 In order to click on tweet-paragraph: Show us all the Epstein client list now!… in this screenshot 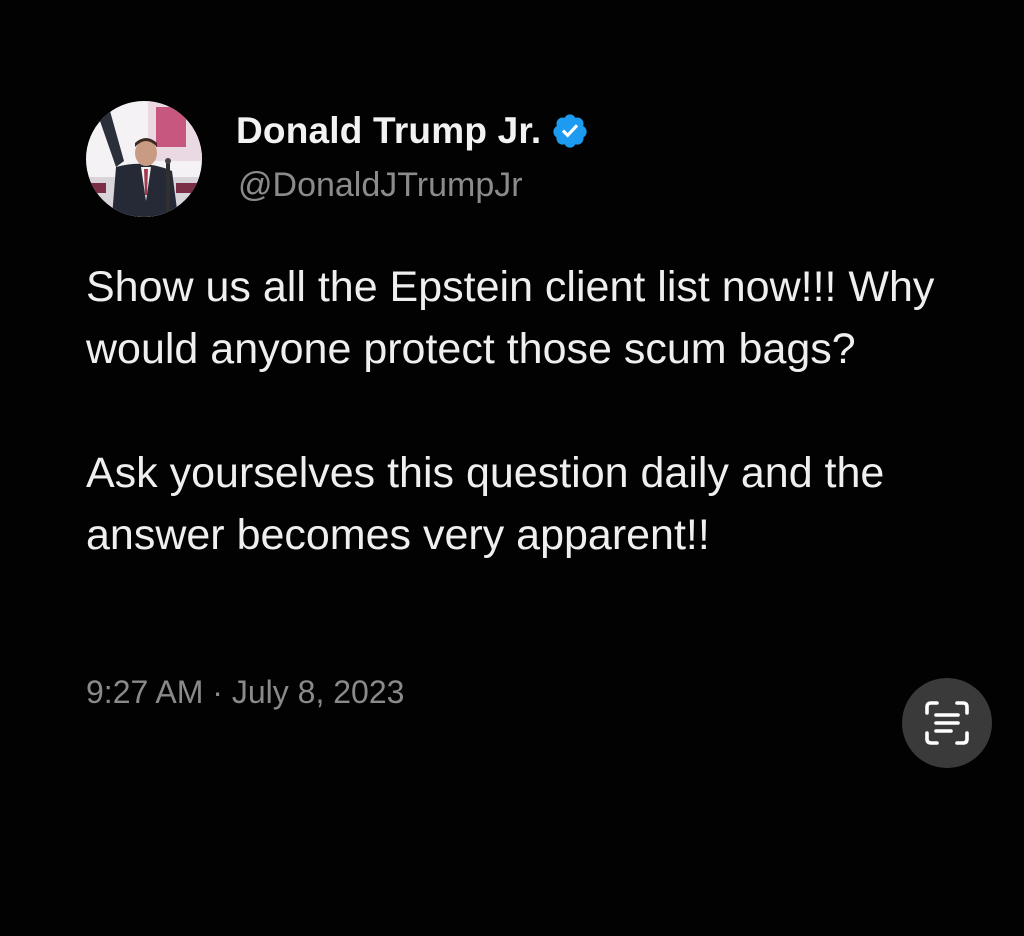, I will do `click(510, 318)`.